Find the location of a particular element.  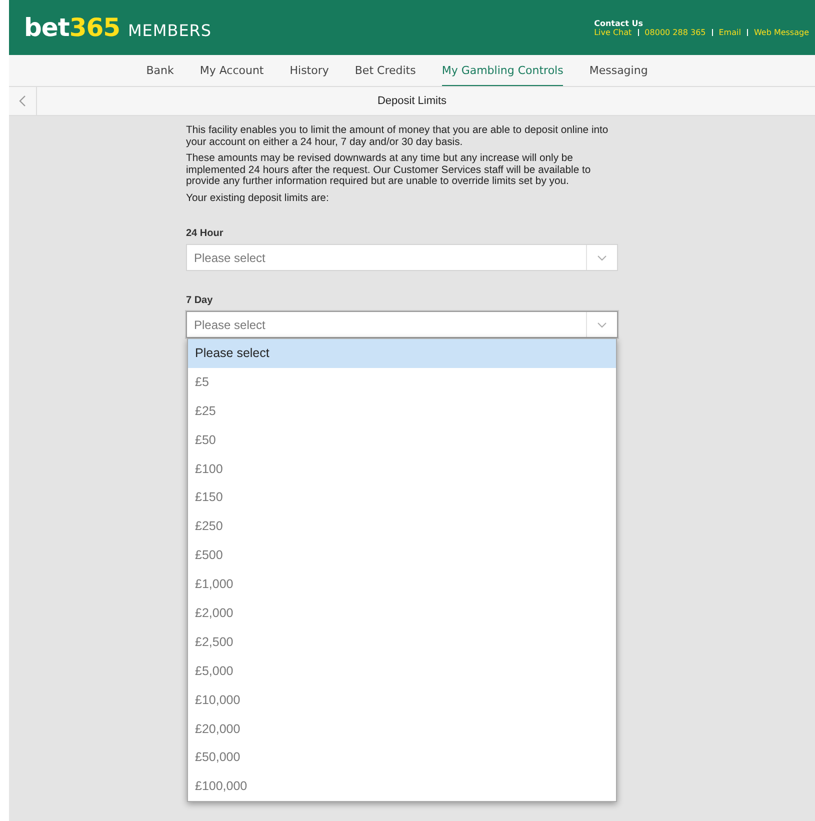

select-field: Please select is located at coordinates (402, 257).